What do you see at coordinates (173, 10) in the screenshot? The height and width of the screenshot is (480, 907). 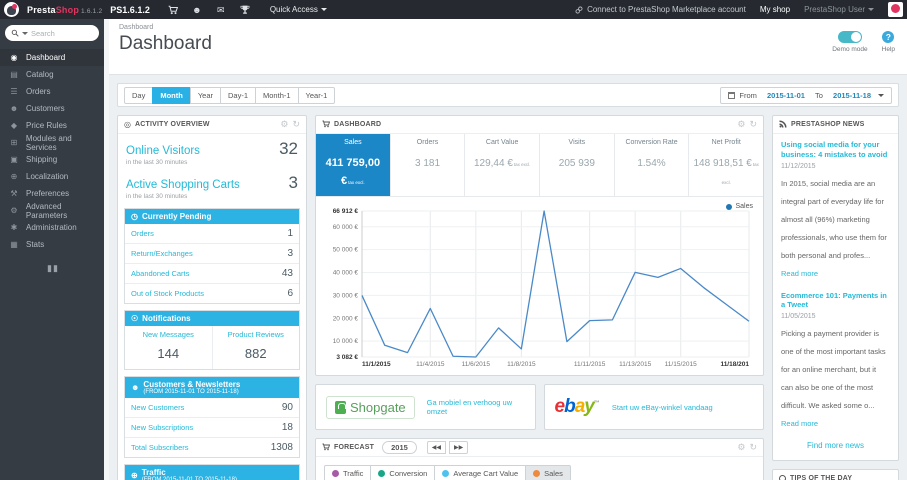 I see `cart-icon` at bounding box center [173, 10].